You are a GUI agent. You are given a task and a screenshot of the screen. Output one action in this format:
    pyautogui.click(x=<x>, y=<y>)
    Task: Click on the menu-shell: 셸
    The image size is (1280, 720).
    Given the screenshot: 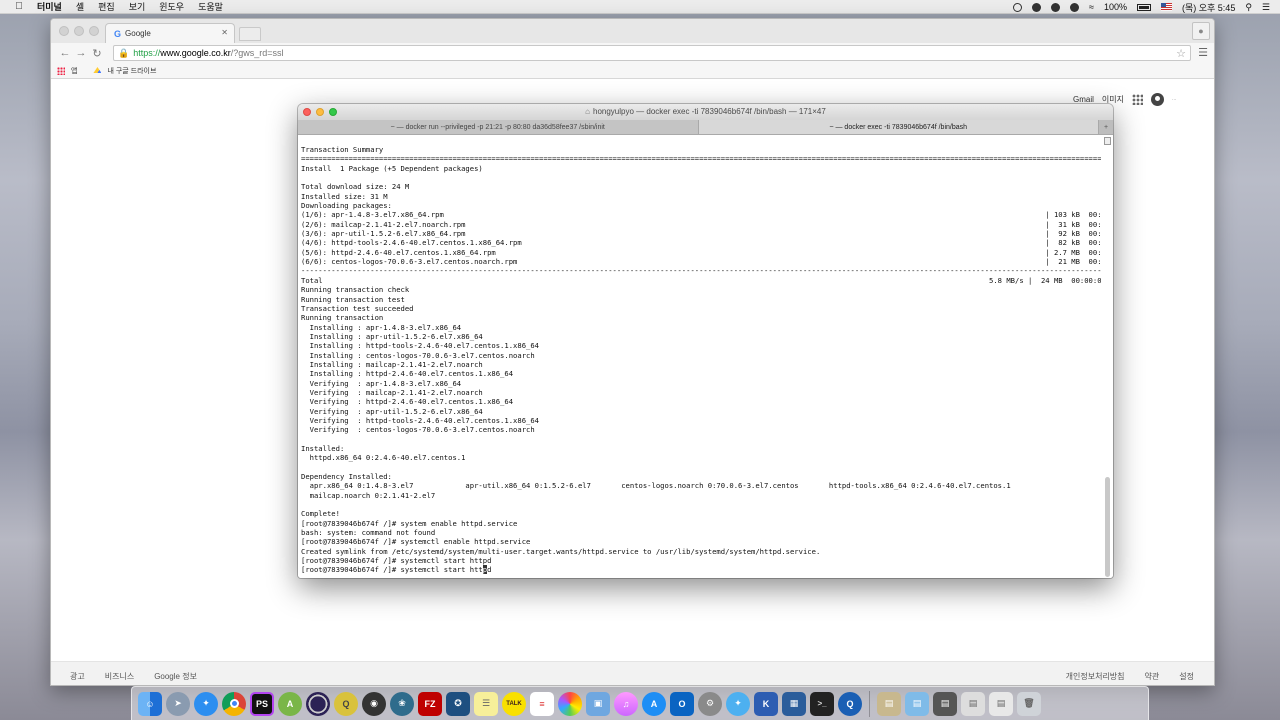 What is the action you would take?
    pyautogui.click(x=80, y=6)
    